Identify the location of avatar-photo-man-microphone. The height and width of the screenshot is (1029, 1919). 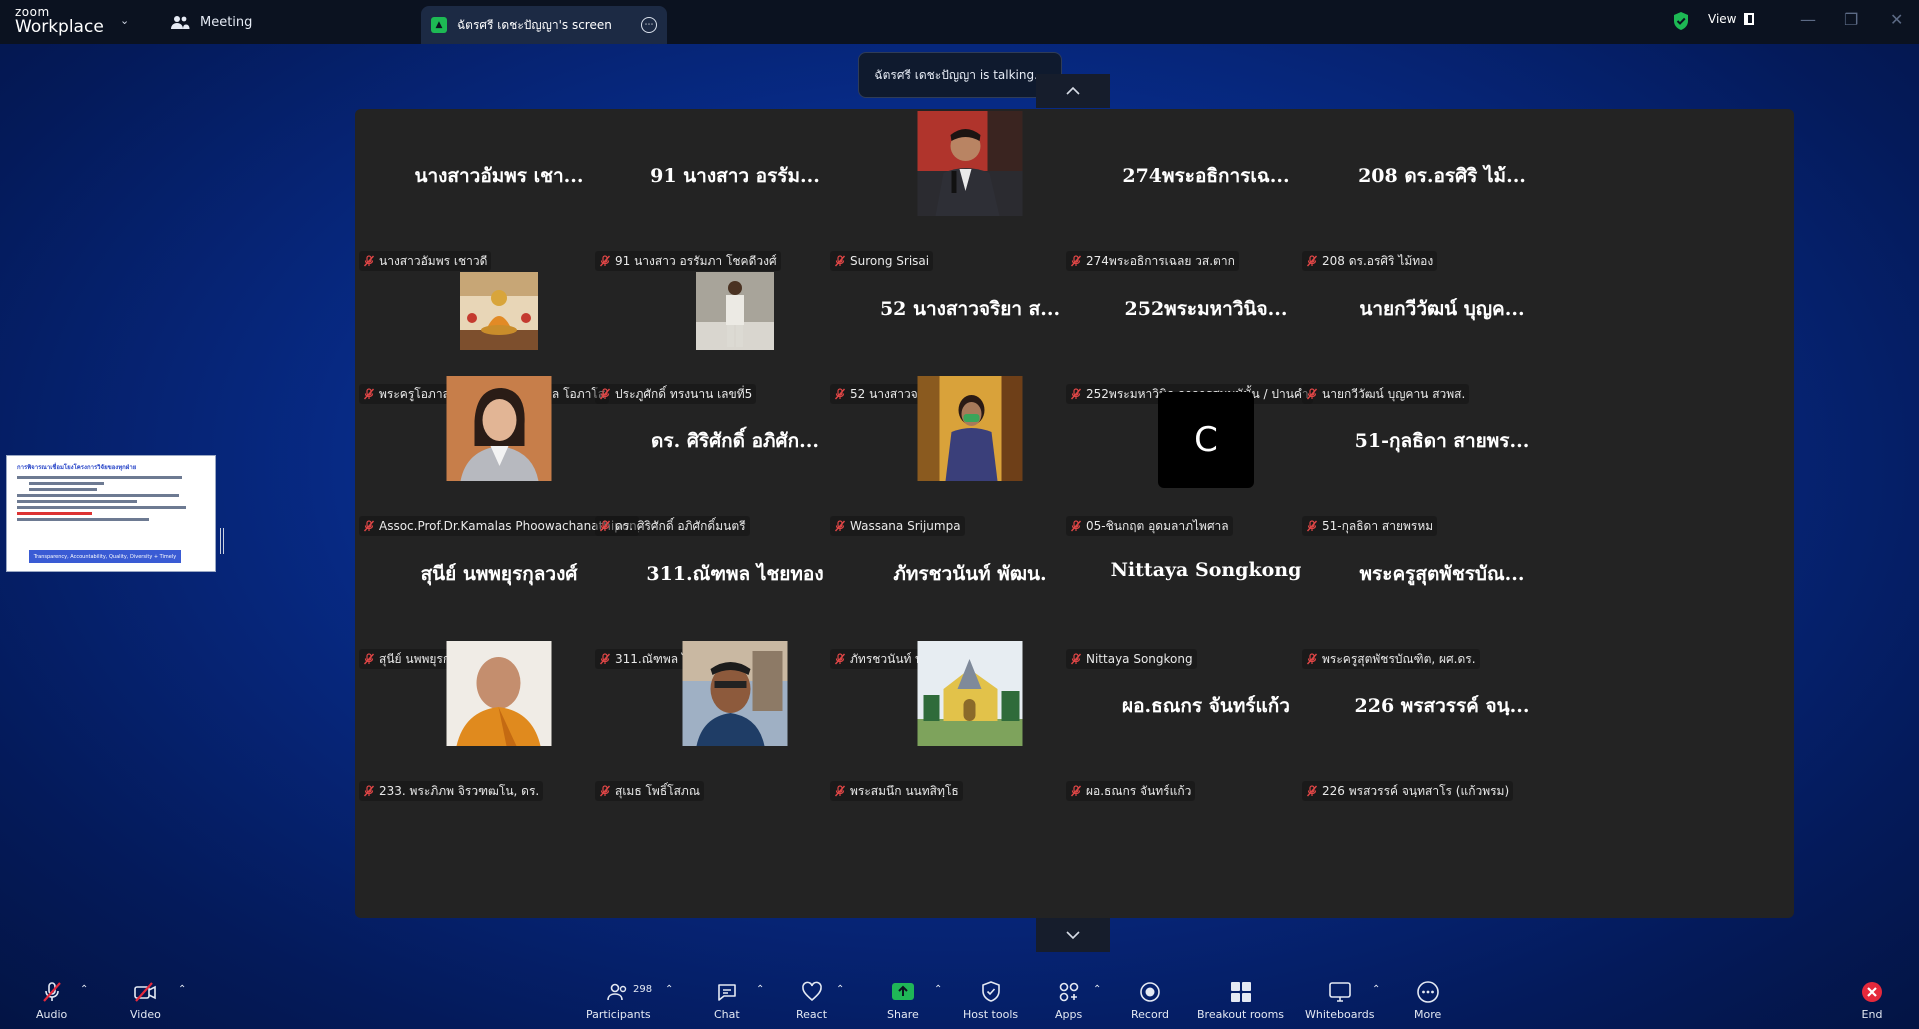
(970, 163).